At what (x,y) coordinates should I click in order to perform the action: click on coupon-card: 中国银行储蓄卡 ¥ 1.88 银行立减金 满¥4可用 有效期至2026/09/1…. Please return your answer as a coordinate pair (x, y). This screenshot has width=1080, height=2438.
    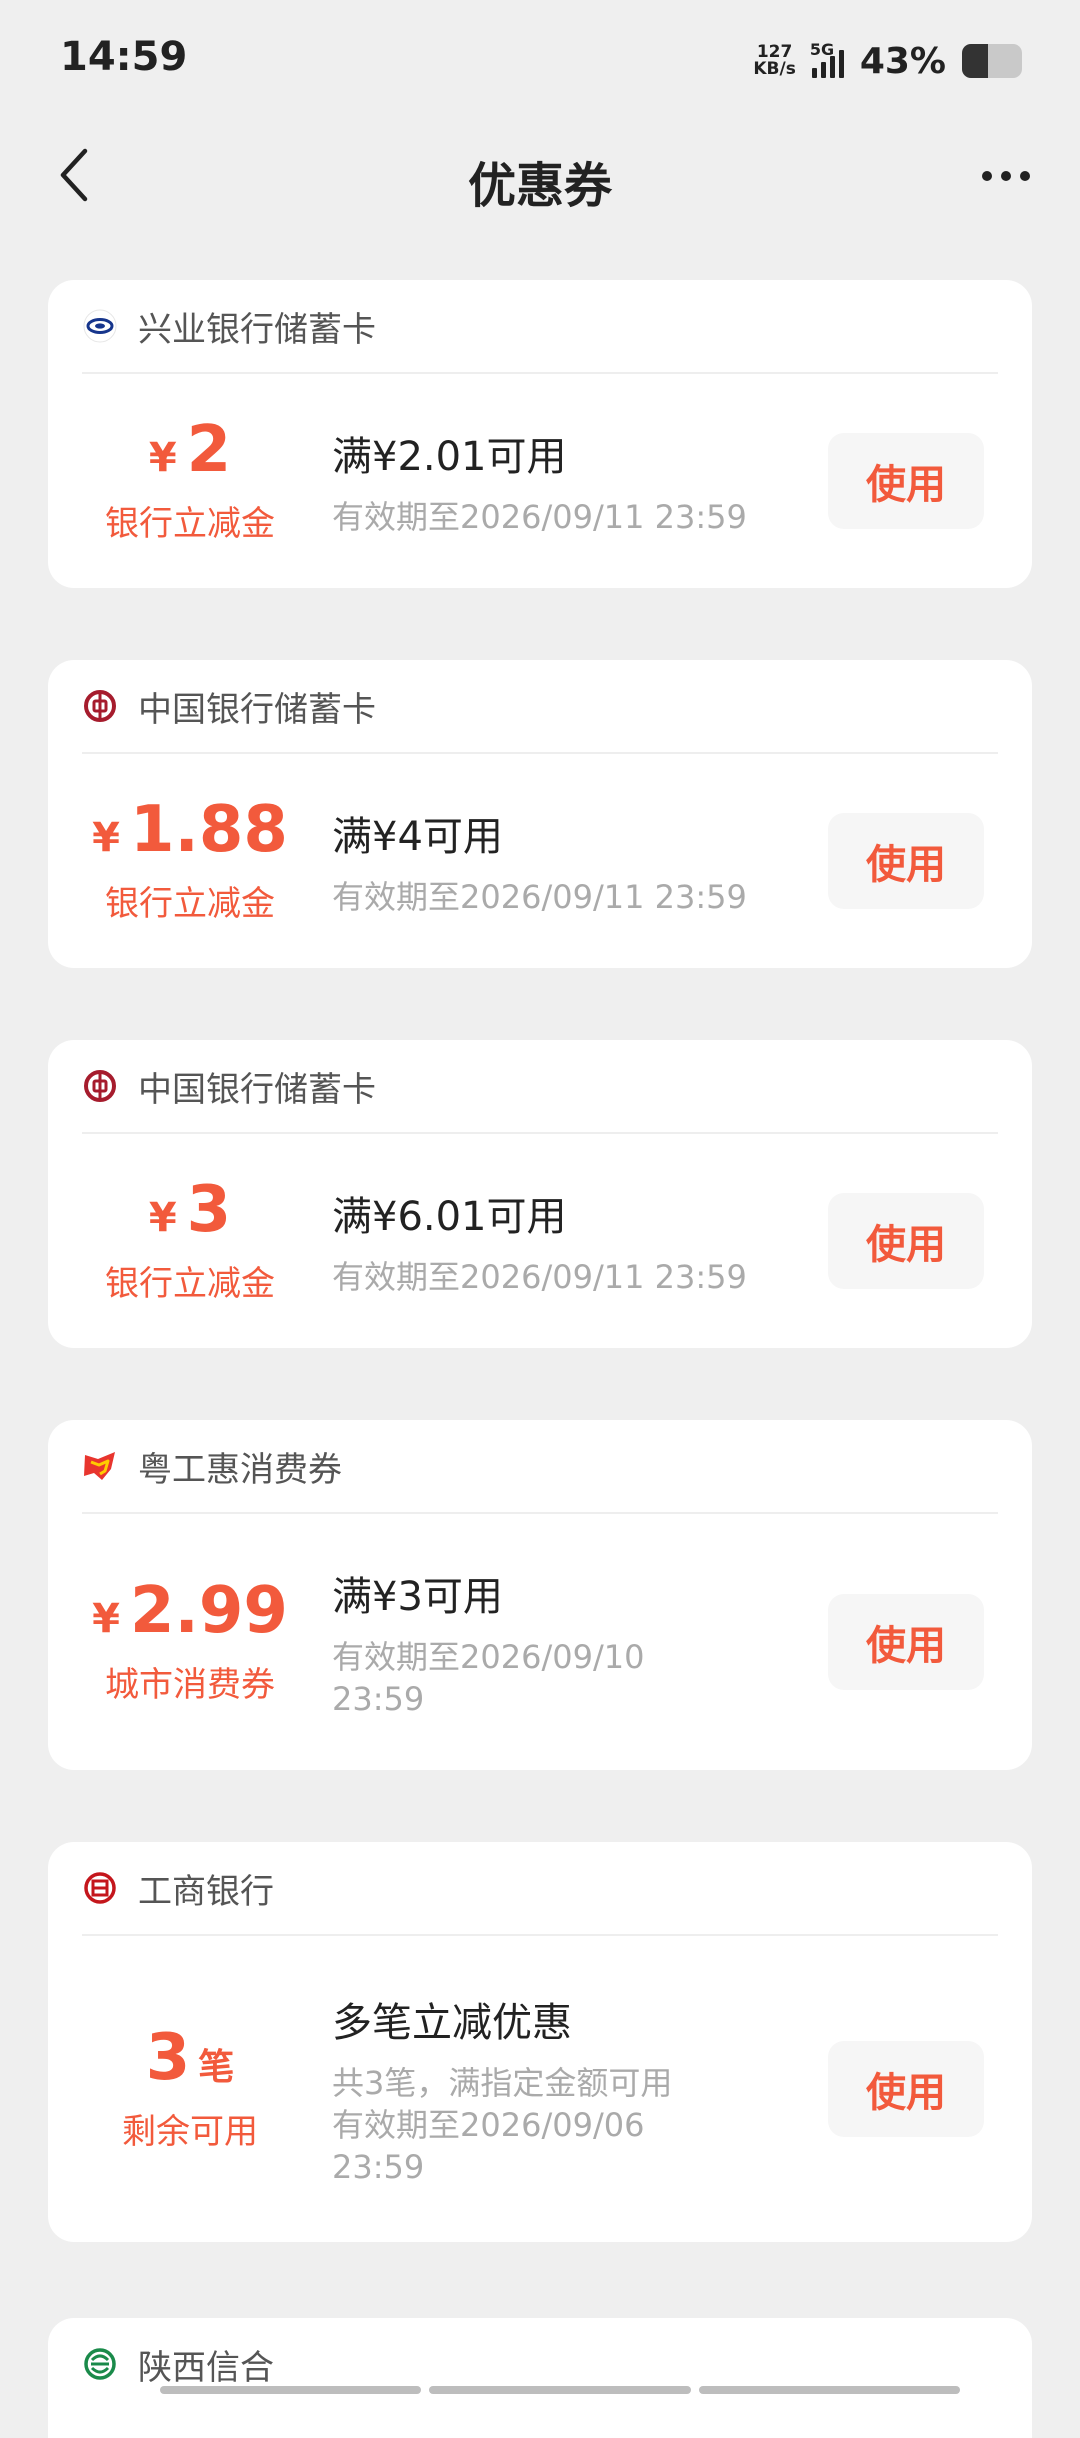
    Looking at the image, I should click on (540, 814).